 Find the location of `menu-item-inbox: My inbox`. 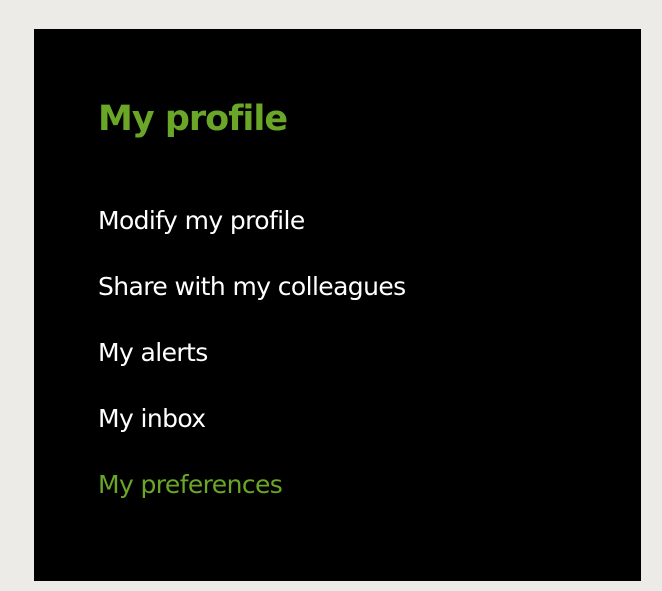

menu-item-inbox: My inbox is located at coordinates (252, 430).